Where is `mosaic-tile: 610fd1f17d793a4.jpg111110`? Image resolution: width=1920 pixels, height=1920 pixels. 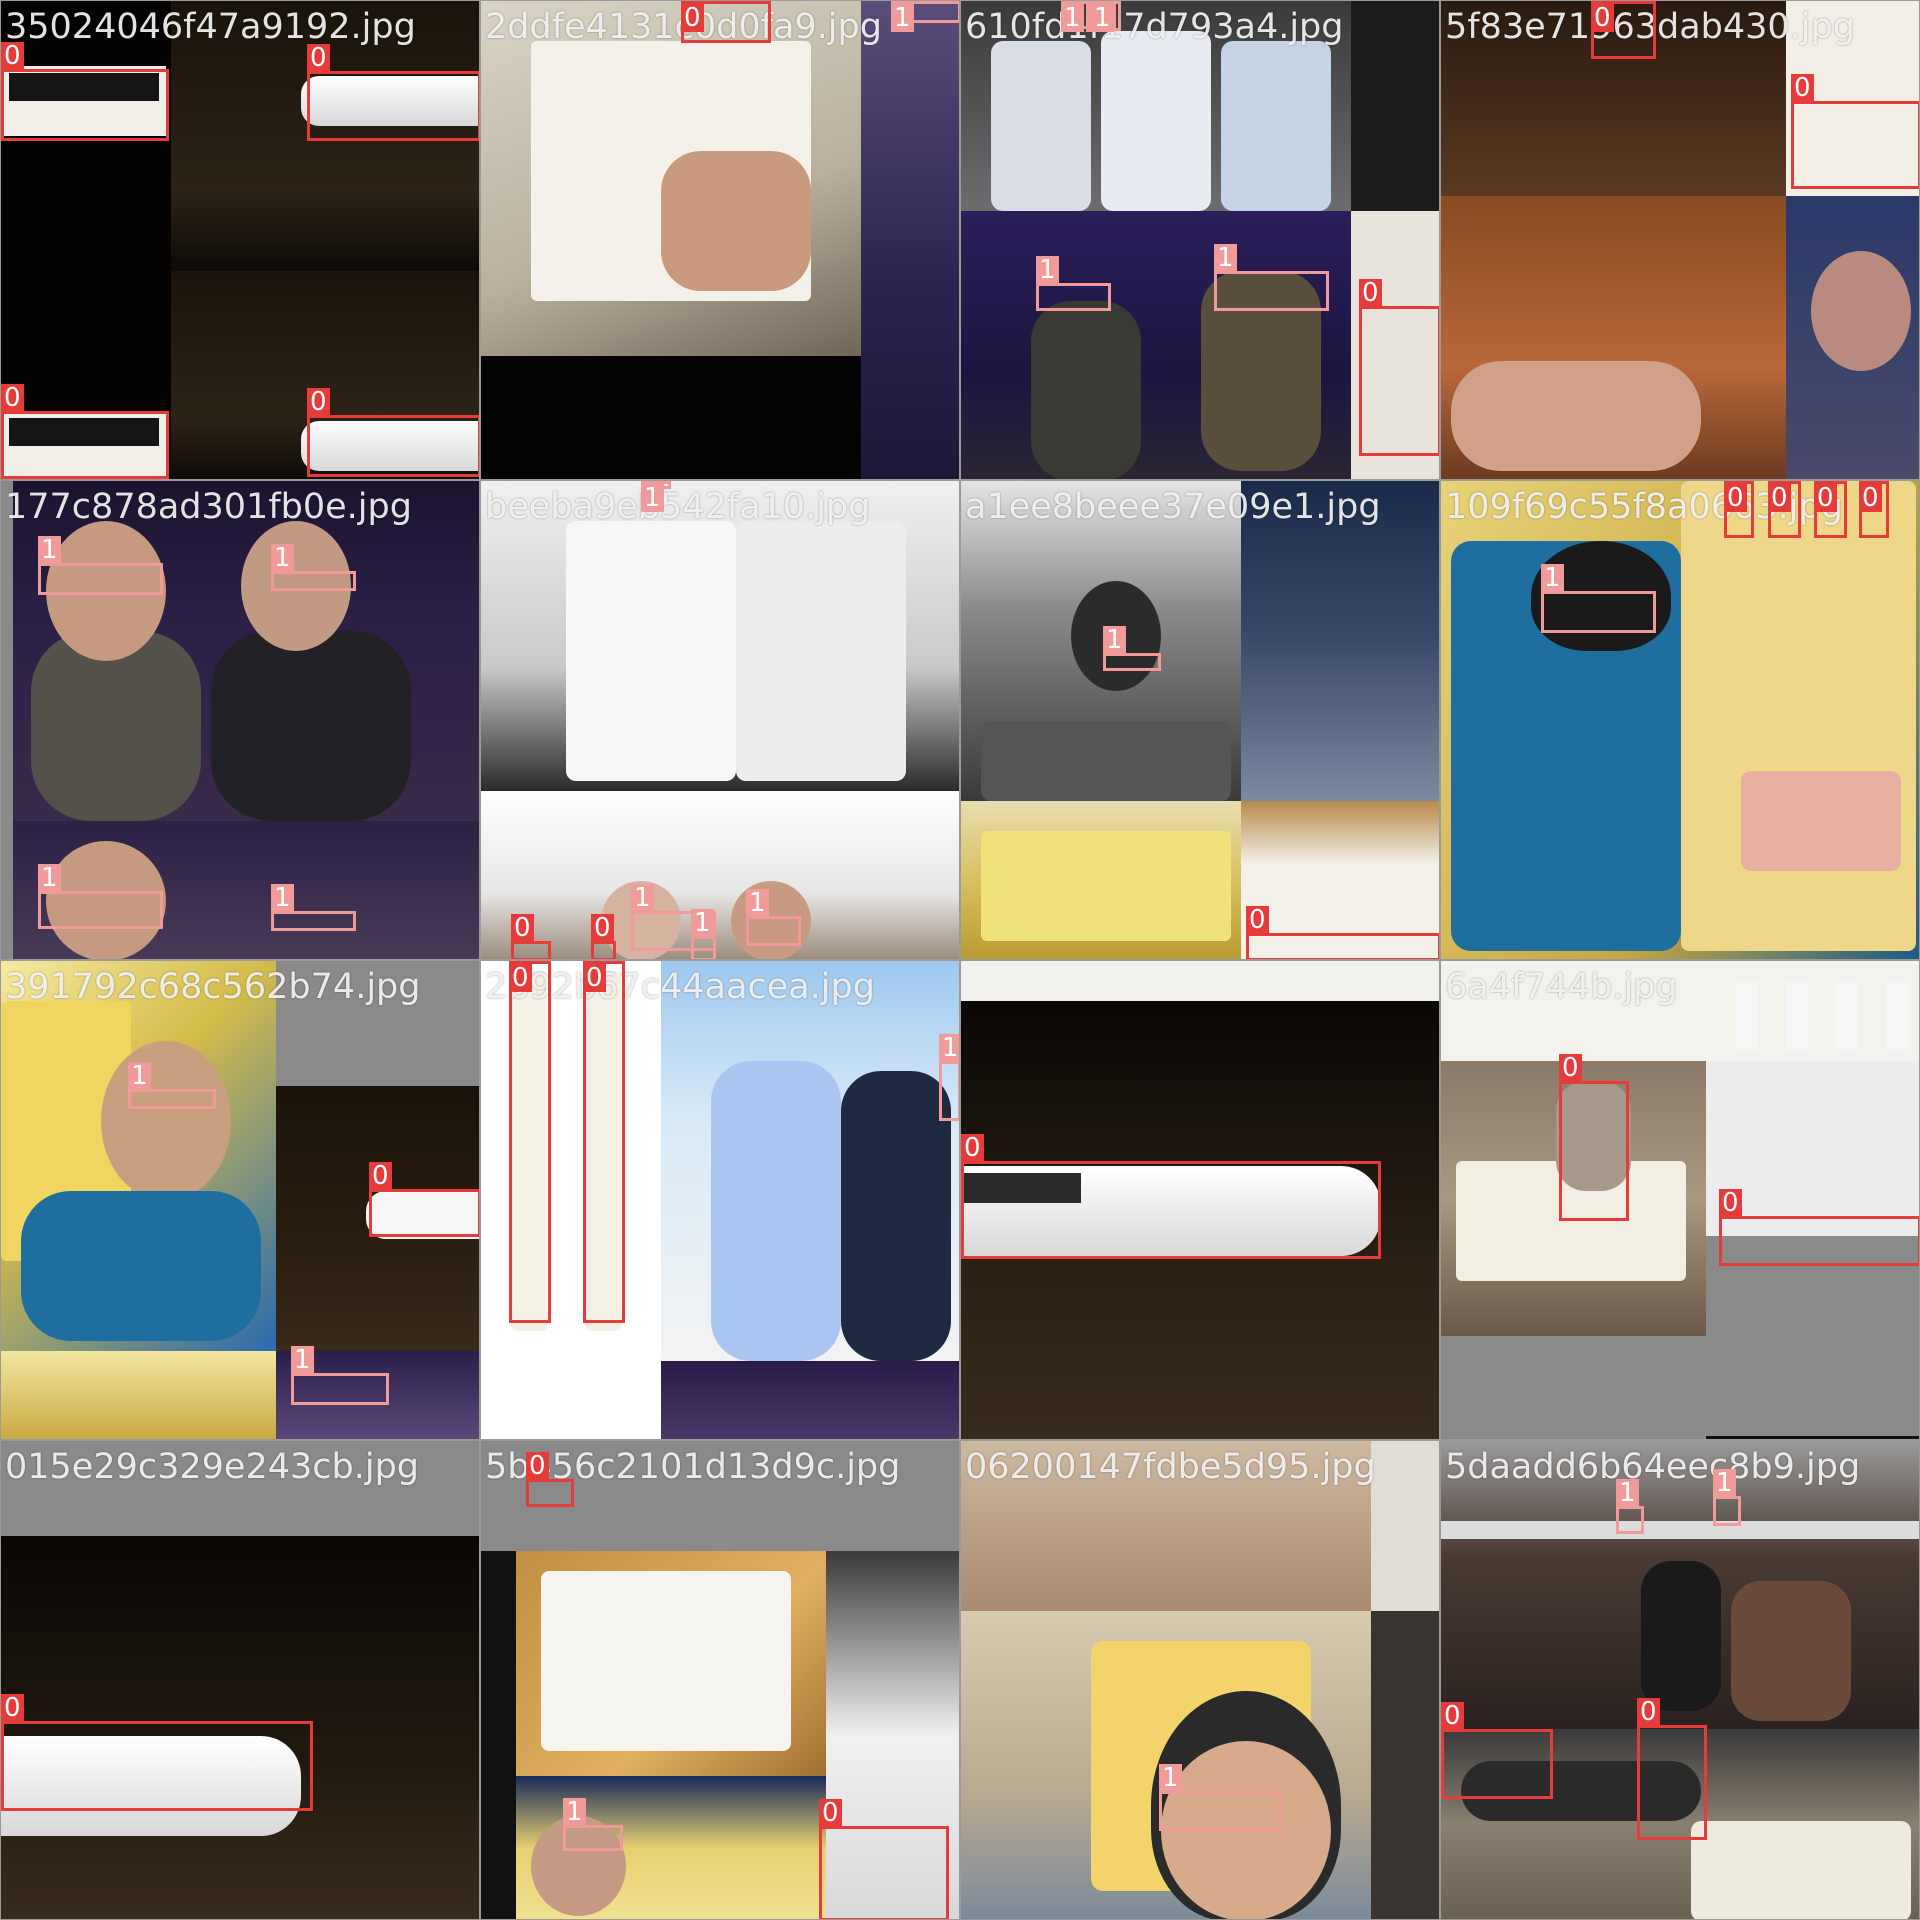 mosaic-tile: 610fd1f17d793a4.jpg111110 is located at coordinates (1200, 240).